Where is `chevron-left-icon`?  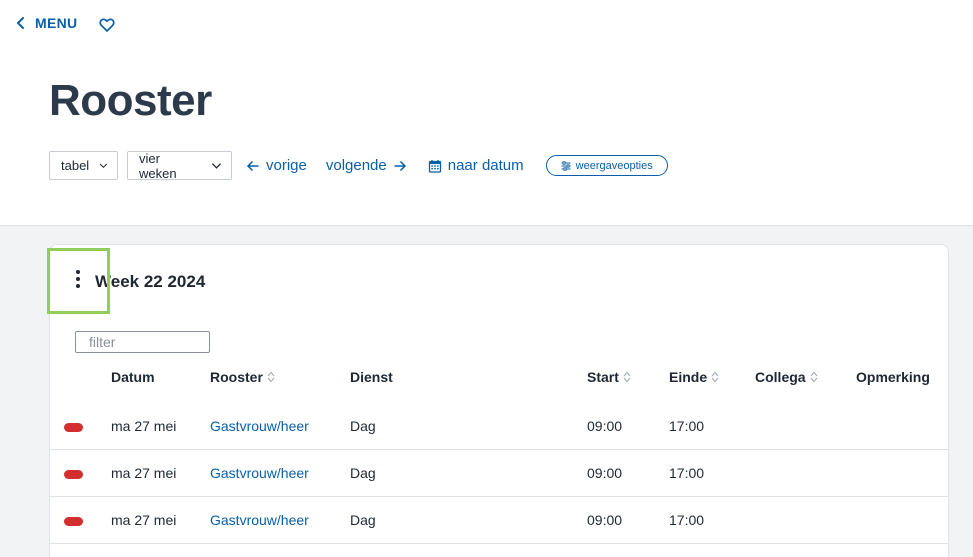
chevron-left-icon is located at coordinates (20, 23).